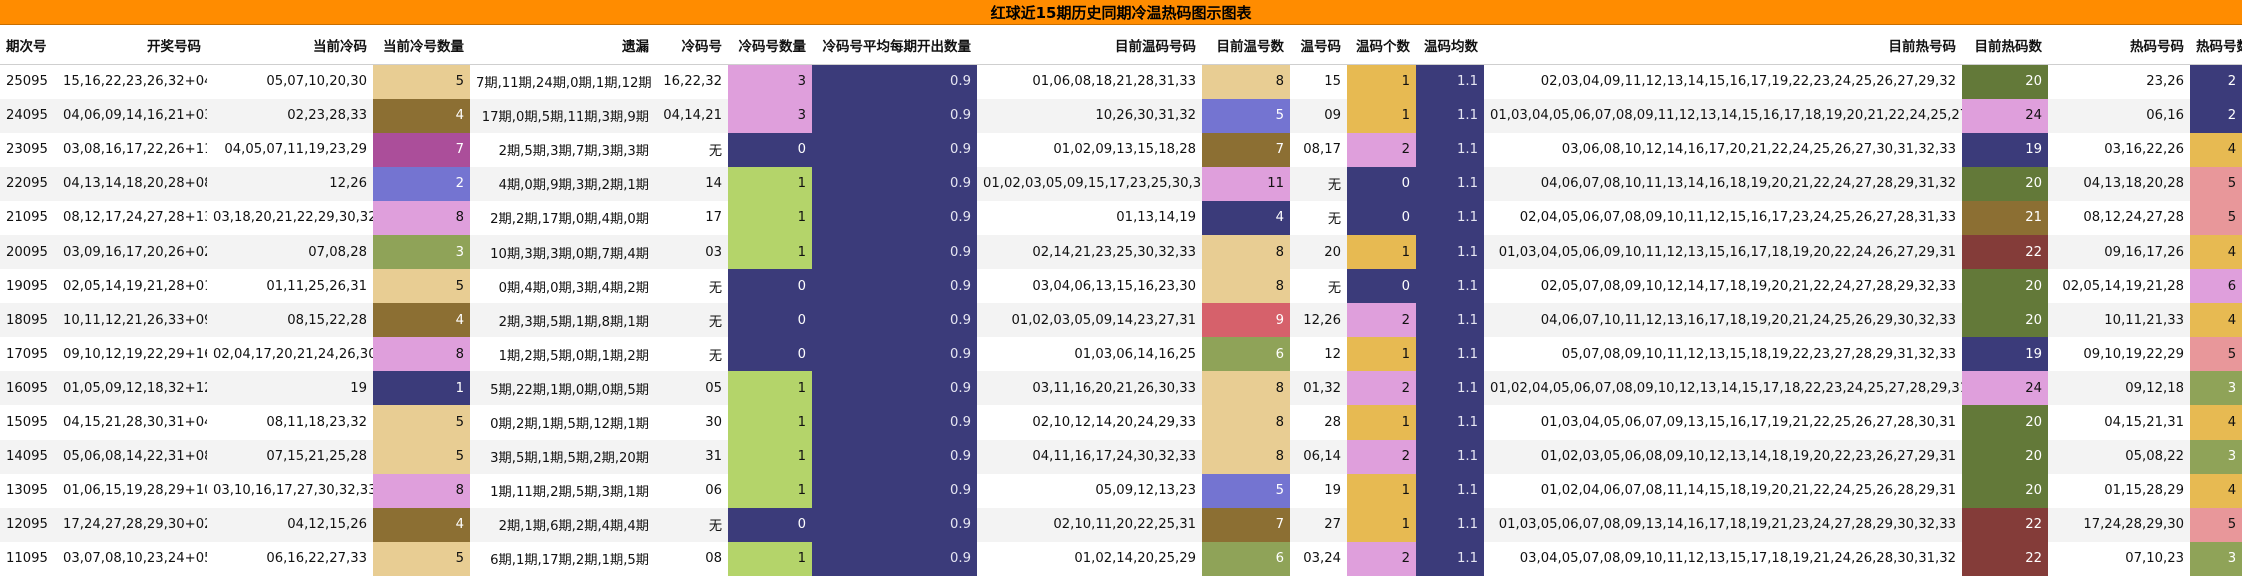  Describe the element at coordinates (1246, 149) in the screenshot. I see `cell-current-warm-count: 7` at that location.